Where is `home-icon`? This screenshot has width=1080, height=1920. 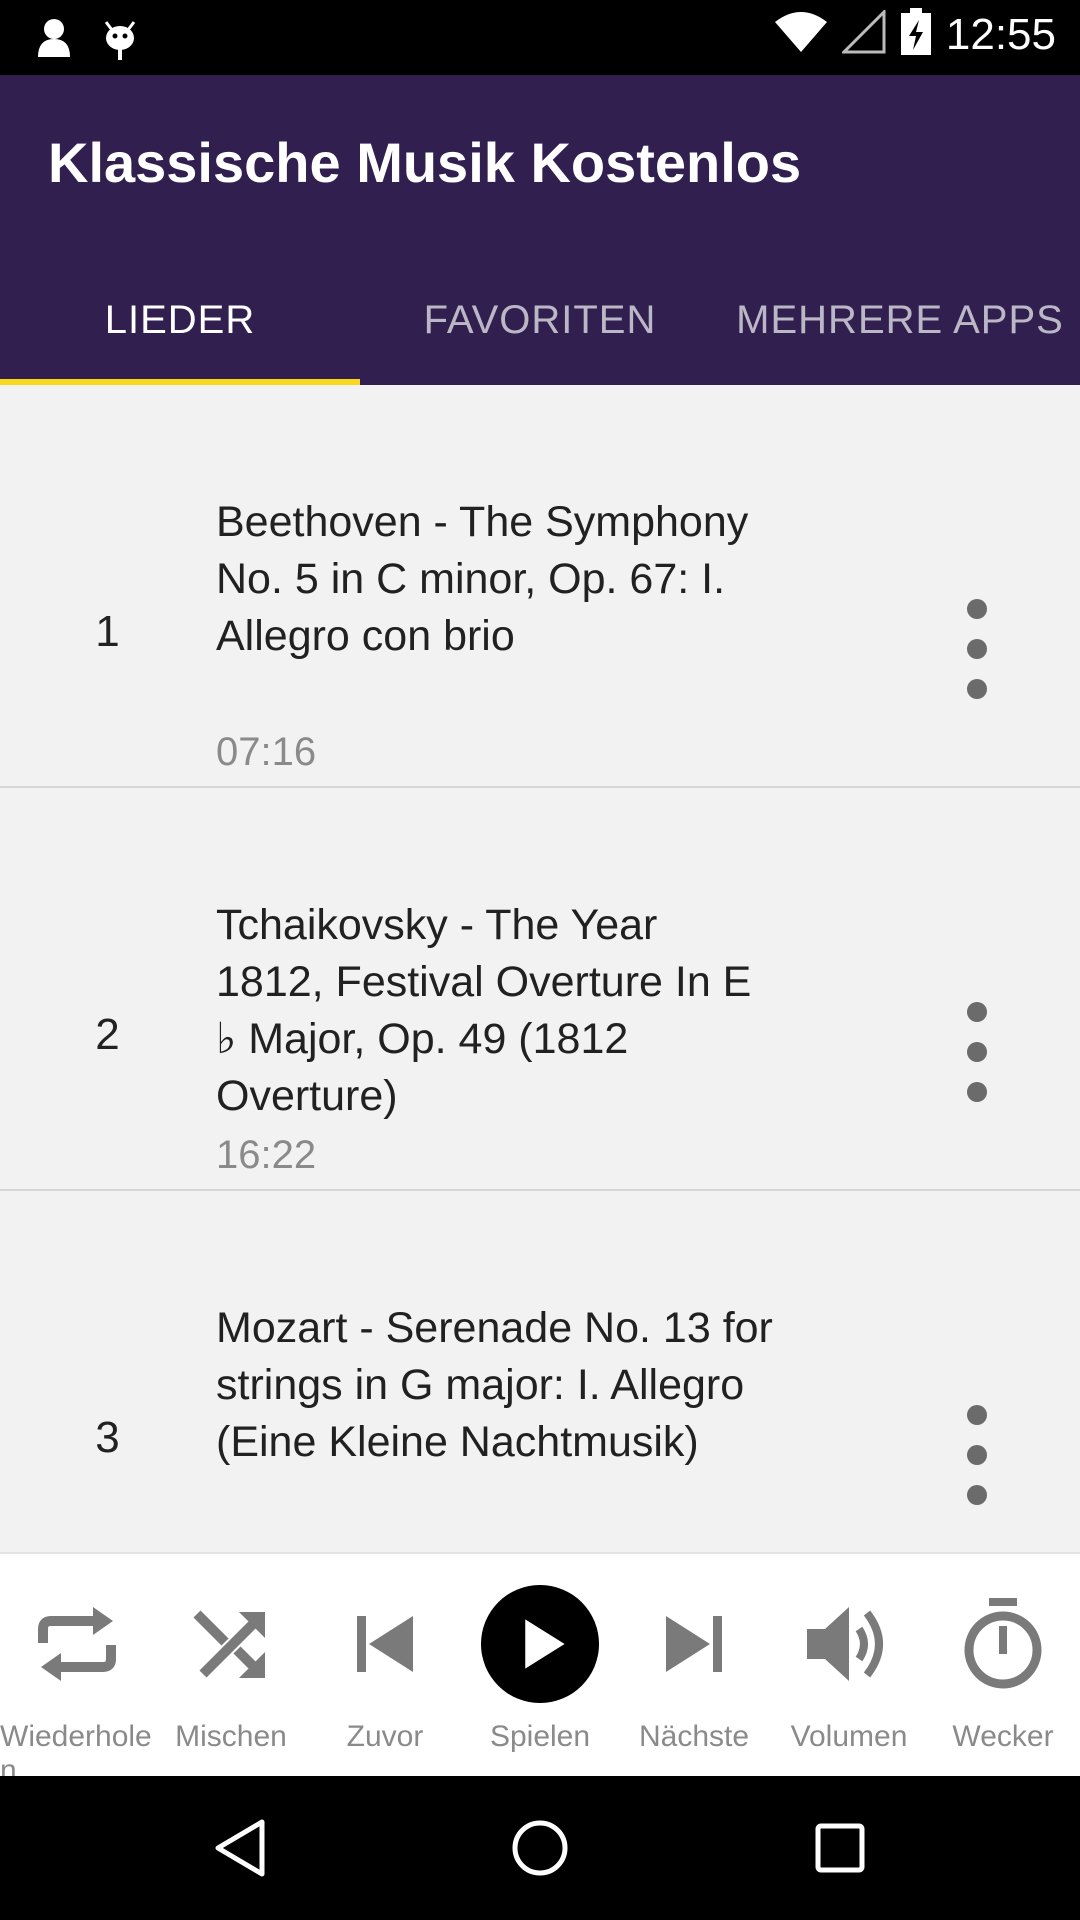 home-icon is located at coordinates (540, 1848).